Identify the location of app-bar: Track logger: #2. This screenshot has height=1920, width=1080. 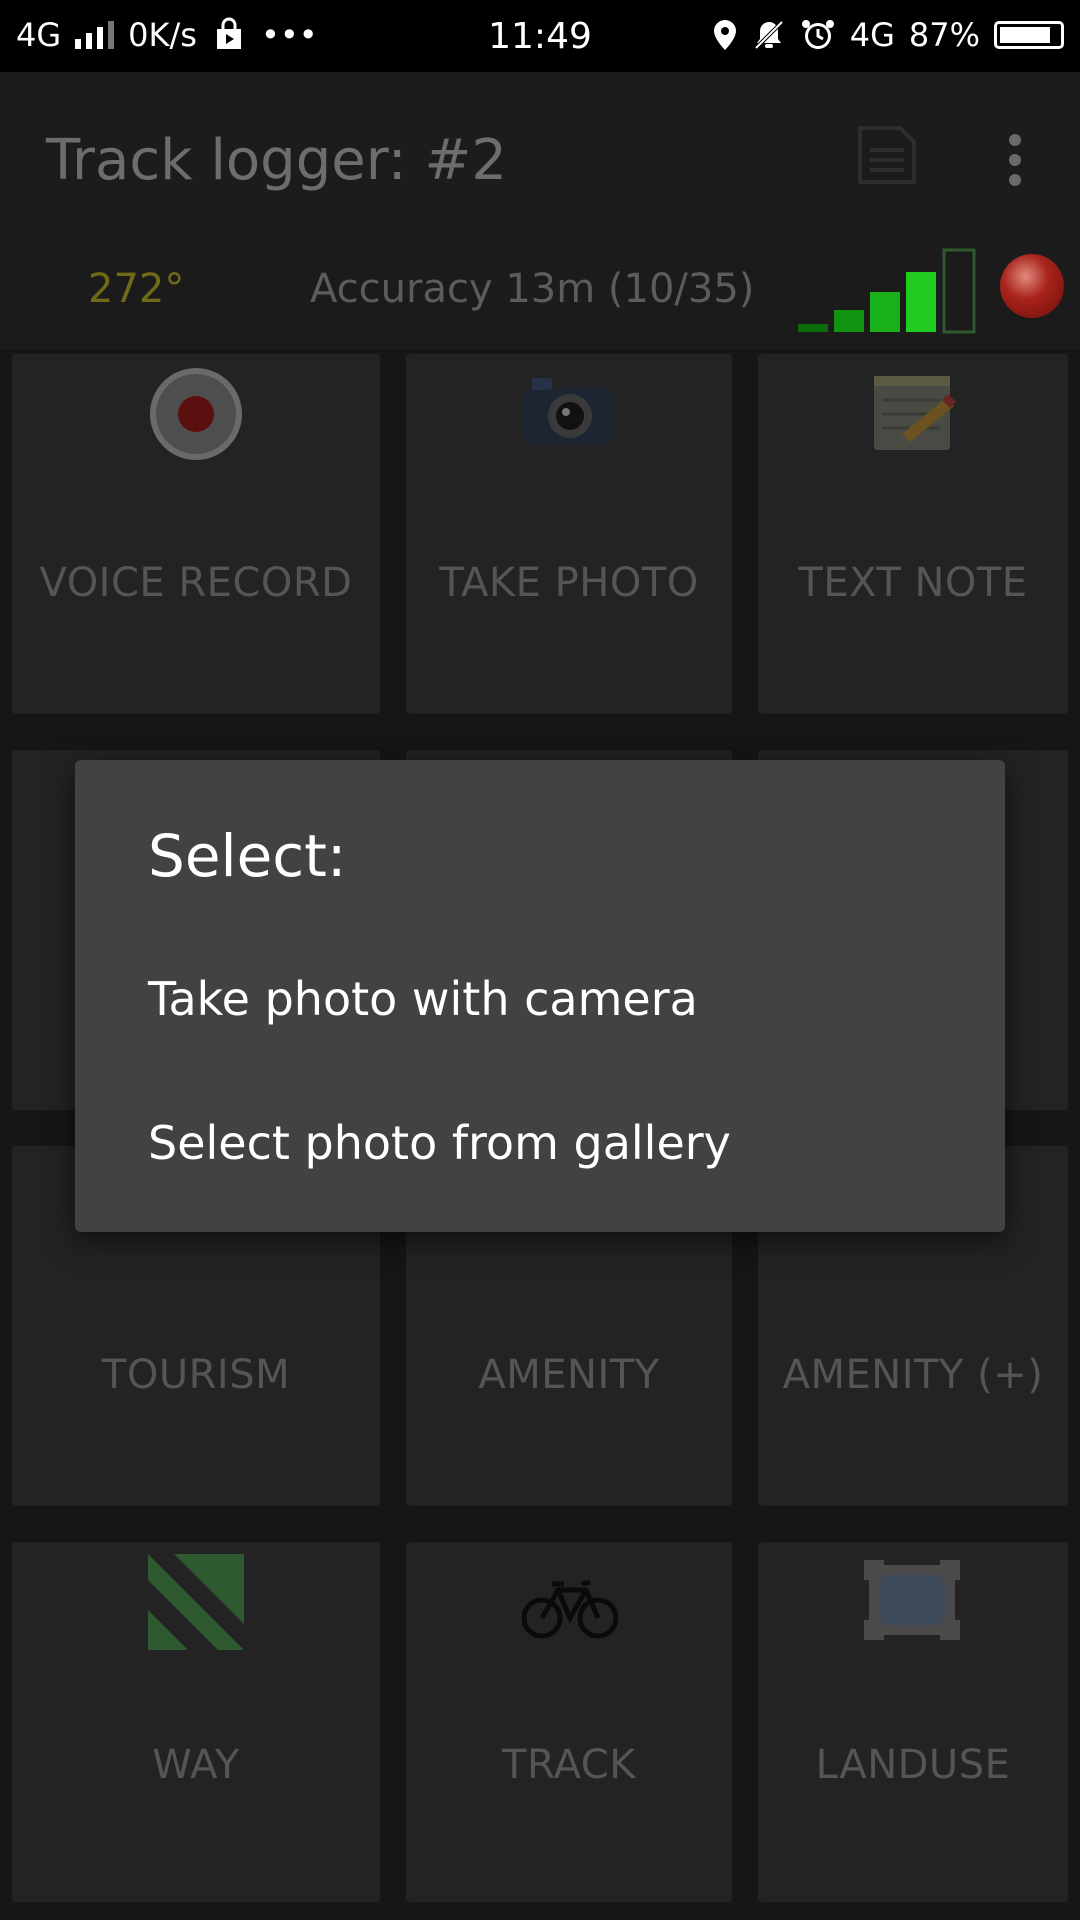
(540, 156).